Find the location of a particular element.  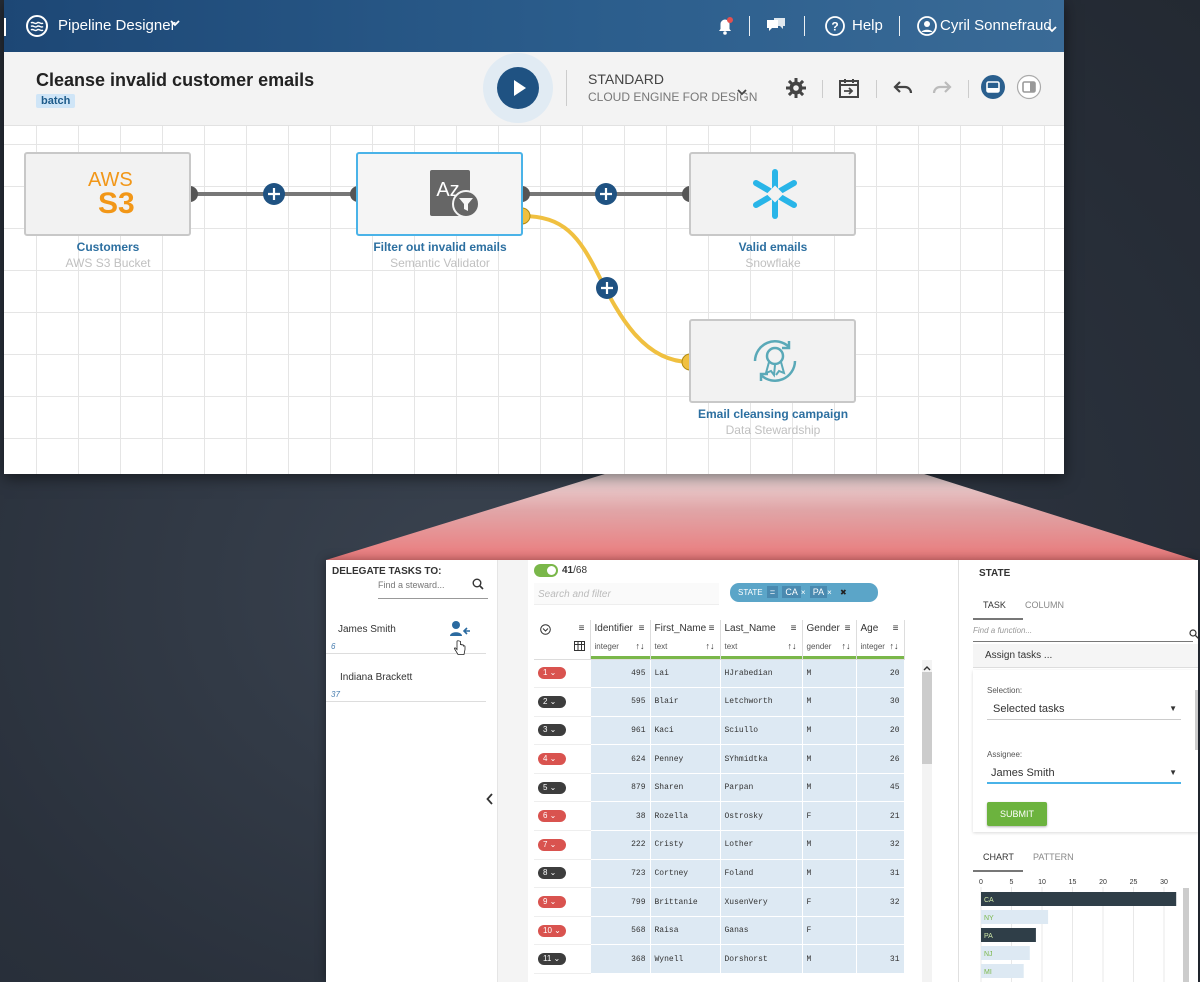

table-row: 5 ⌄ 879 Sharen Parpan M 45 is located at coordinates (719, 788).